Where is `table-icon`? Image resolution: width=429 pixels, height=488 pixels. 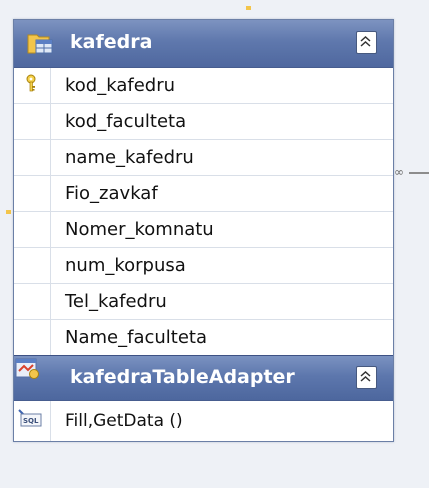
table-icon is located at coordinates (40, 43).